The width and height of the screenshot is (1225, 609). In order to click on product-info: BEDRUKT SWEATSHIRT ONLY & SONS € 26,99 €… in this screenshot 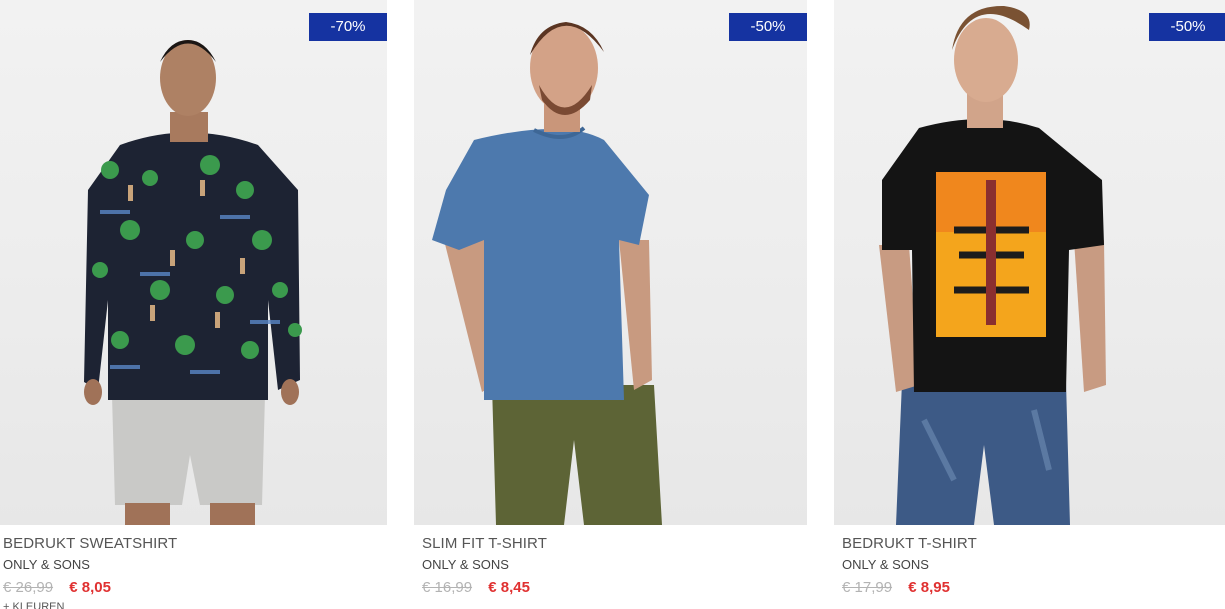, I will do `click(193, 572)`.